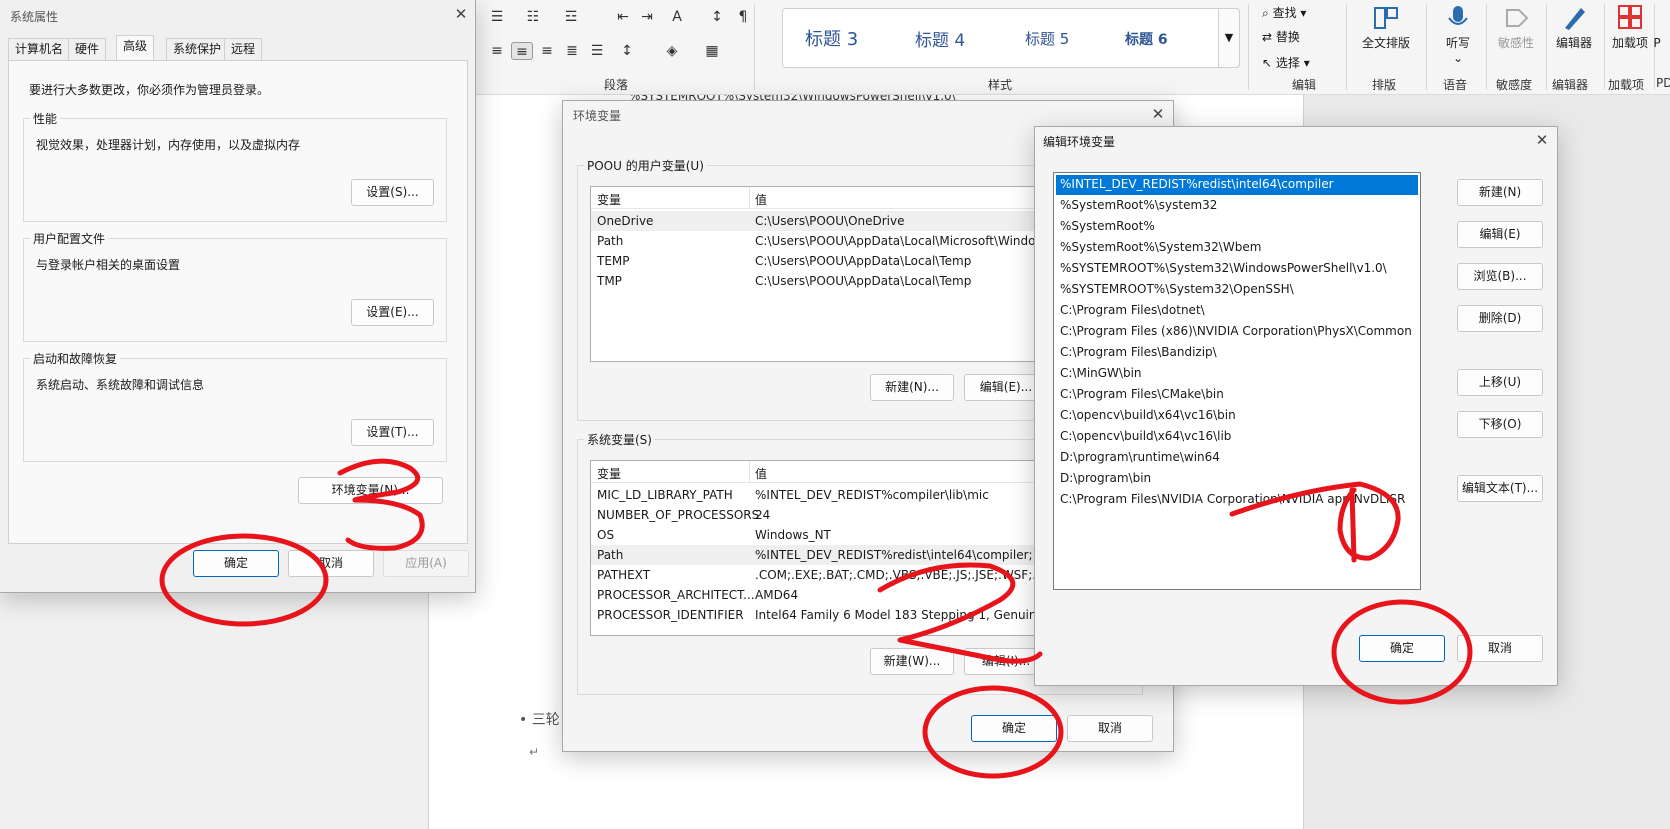 This screenshot has height=829, width=1670. Describe the element at coordinates (547, 51) in the screenshot. I see `align-right-icon: ≡` at that location.